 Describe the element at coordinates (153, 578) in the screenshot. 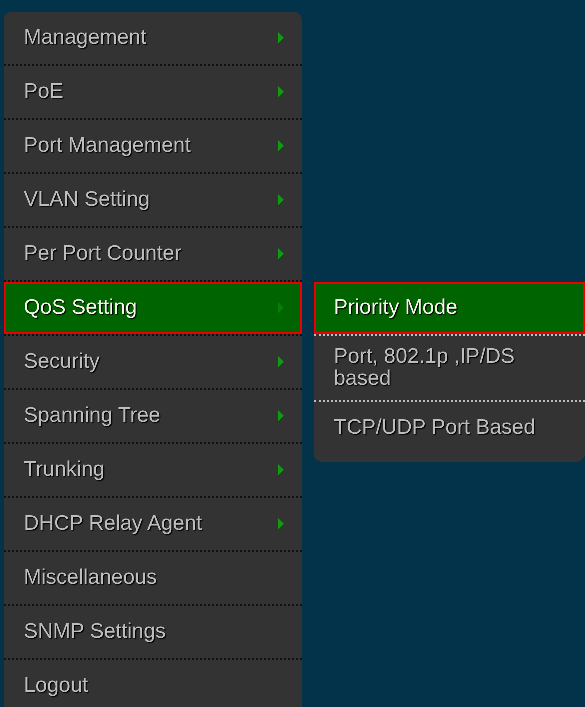

I see `menu-item: Miscellaneous` at that location.